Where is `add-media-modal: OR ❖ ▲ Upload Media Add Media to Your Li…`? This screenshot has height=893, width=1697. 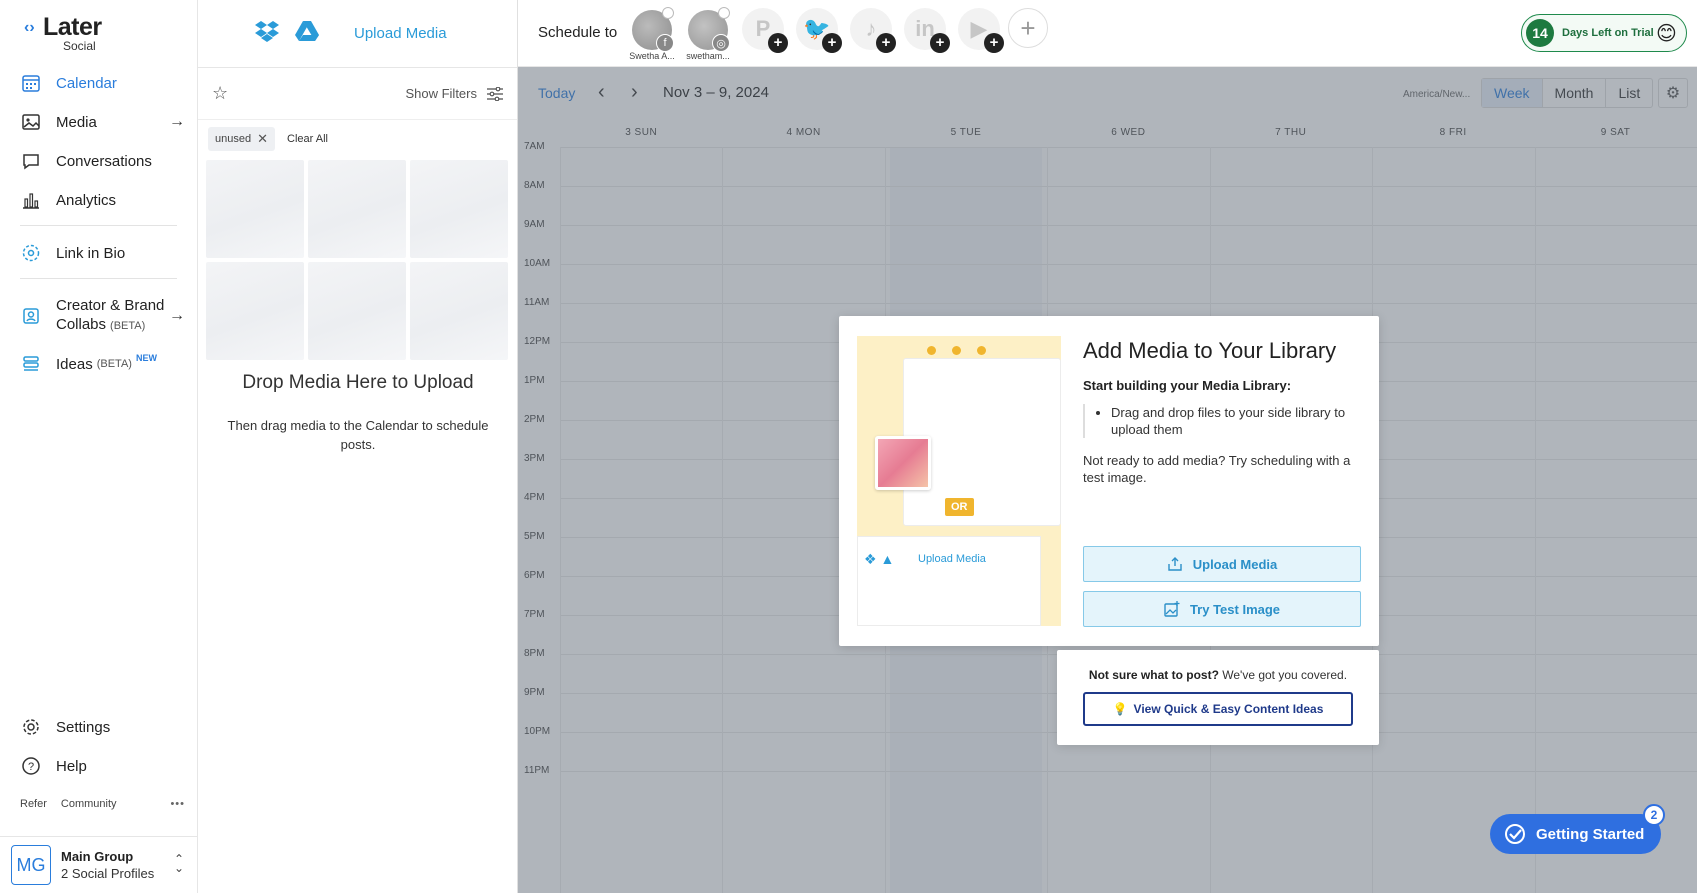 add-media-modal: OR ❖ ▲ Upload Media Add Media to Your Li… is located at coordinates (1109, 481).